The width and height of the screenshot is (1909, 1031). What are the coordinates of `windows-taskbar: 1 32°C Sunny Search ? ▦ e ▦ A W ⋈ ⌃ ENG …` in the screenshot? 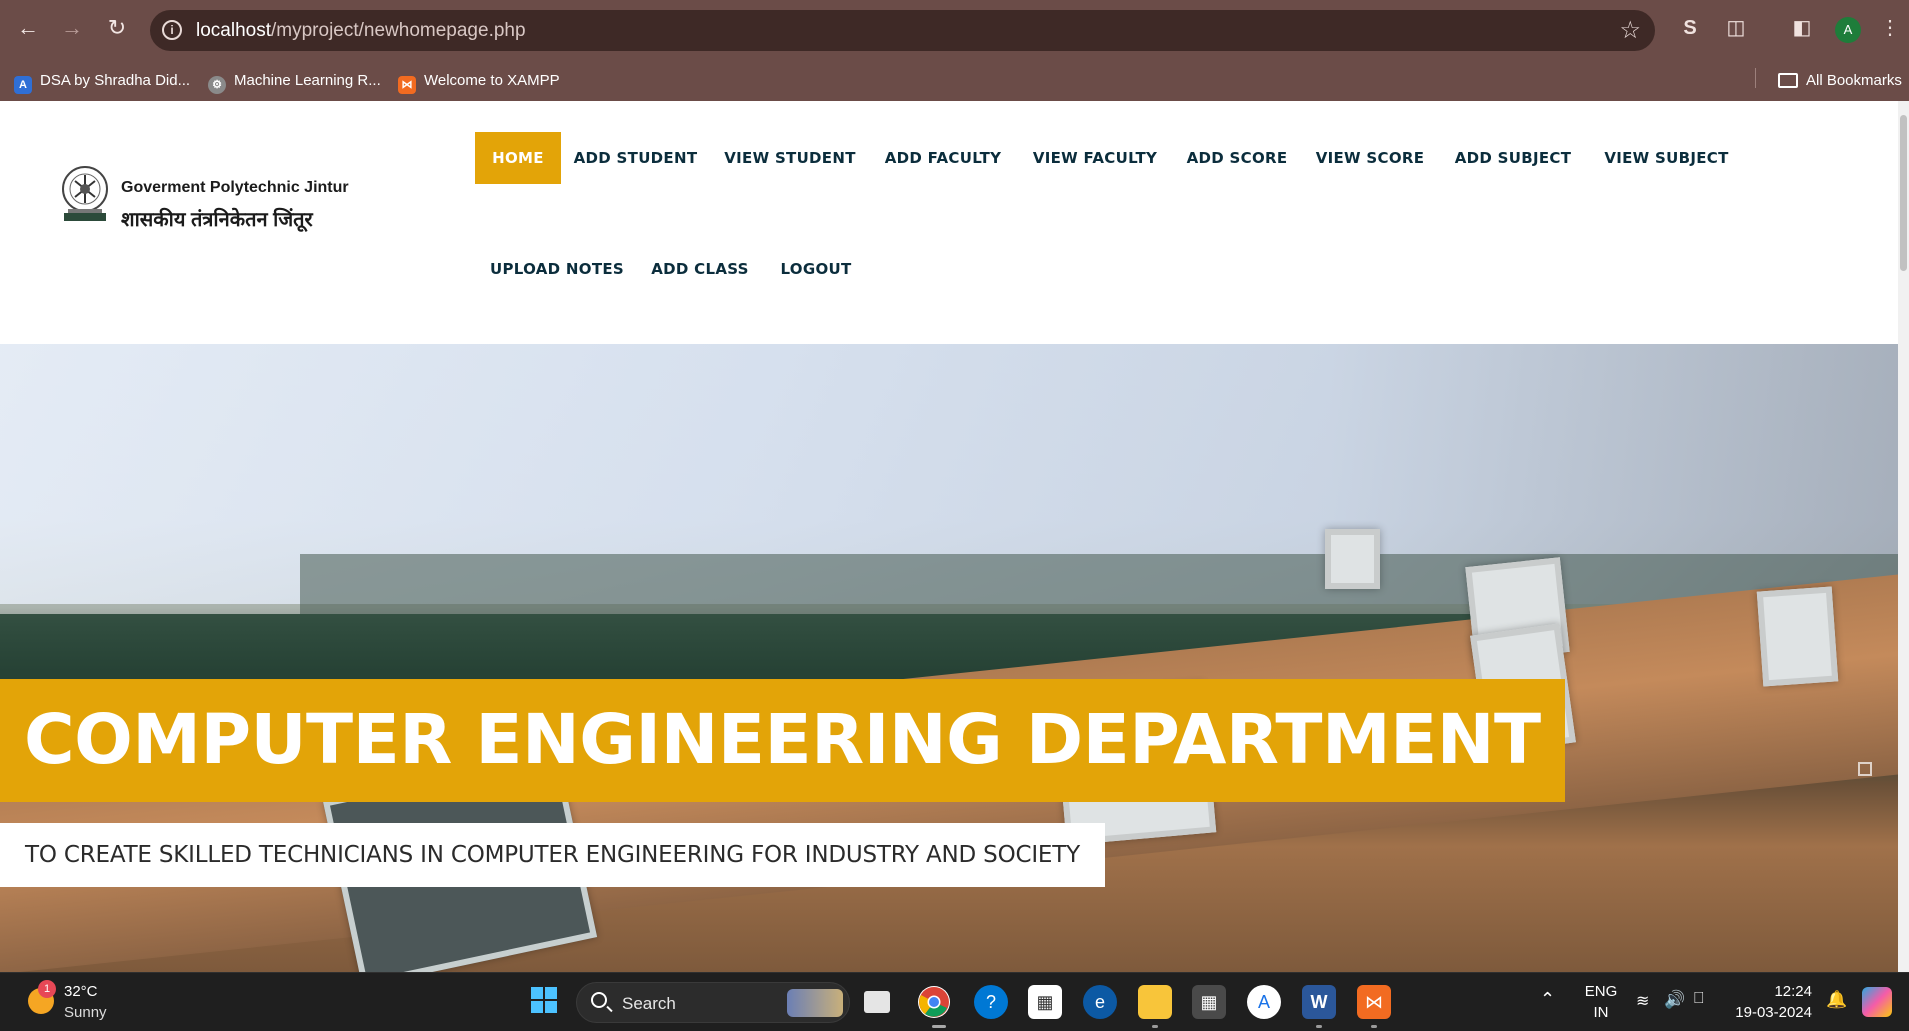 It's located at (954, 1001).